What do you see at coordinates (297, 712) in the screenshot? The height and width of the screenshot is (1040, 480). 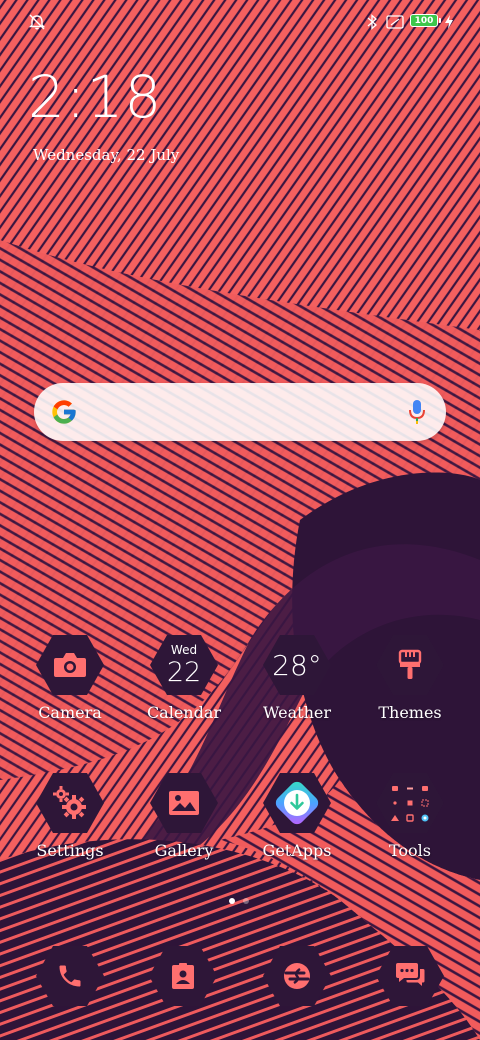 I see `app-label: Weather` at bounding box center [297, 712].